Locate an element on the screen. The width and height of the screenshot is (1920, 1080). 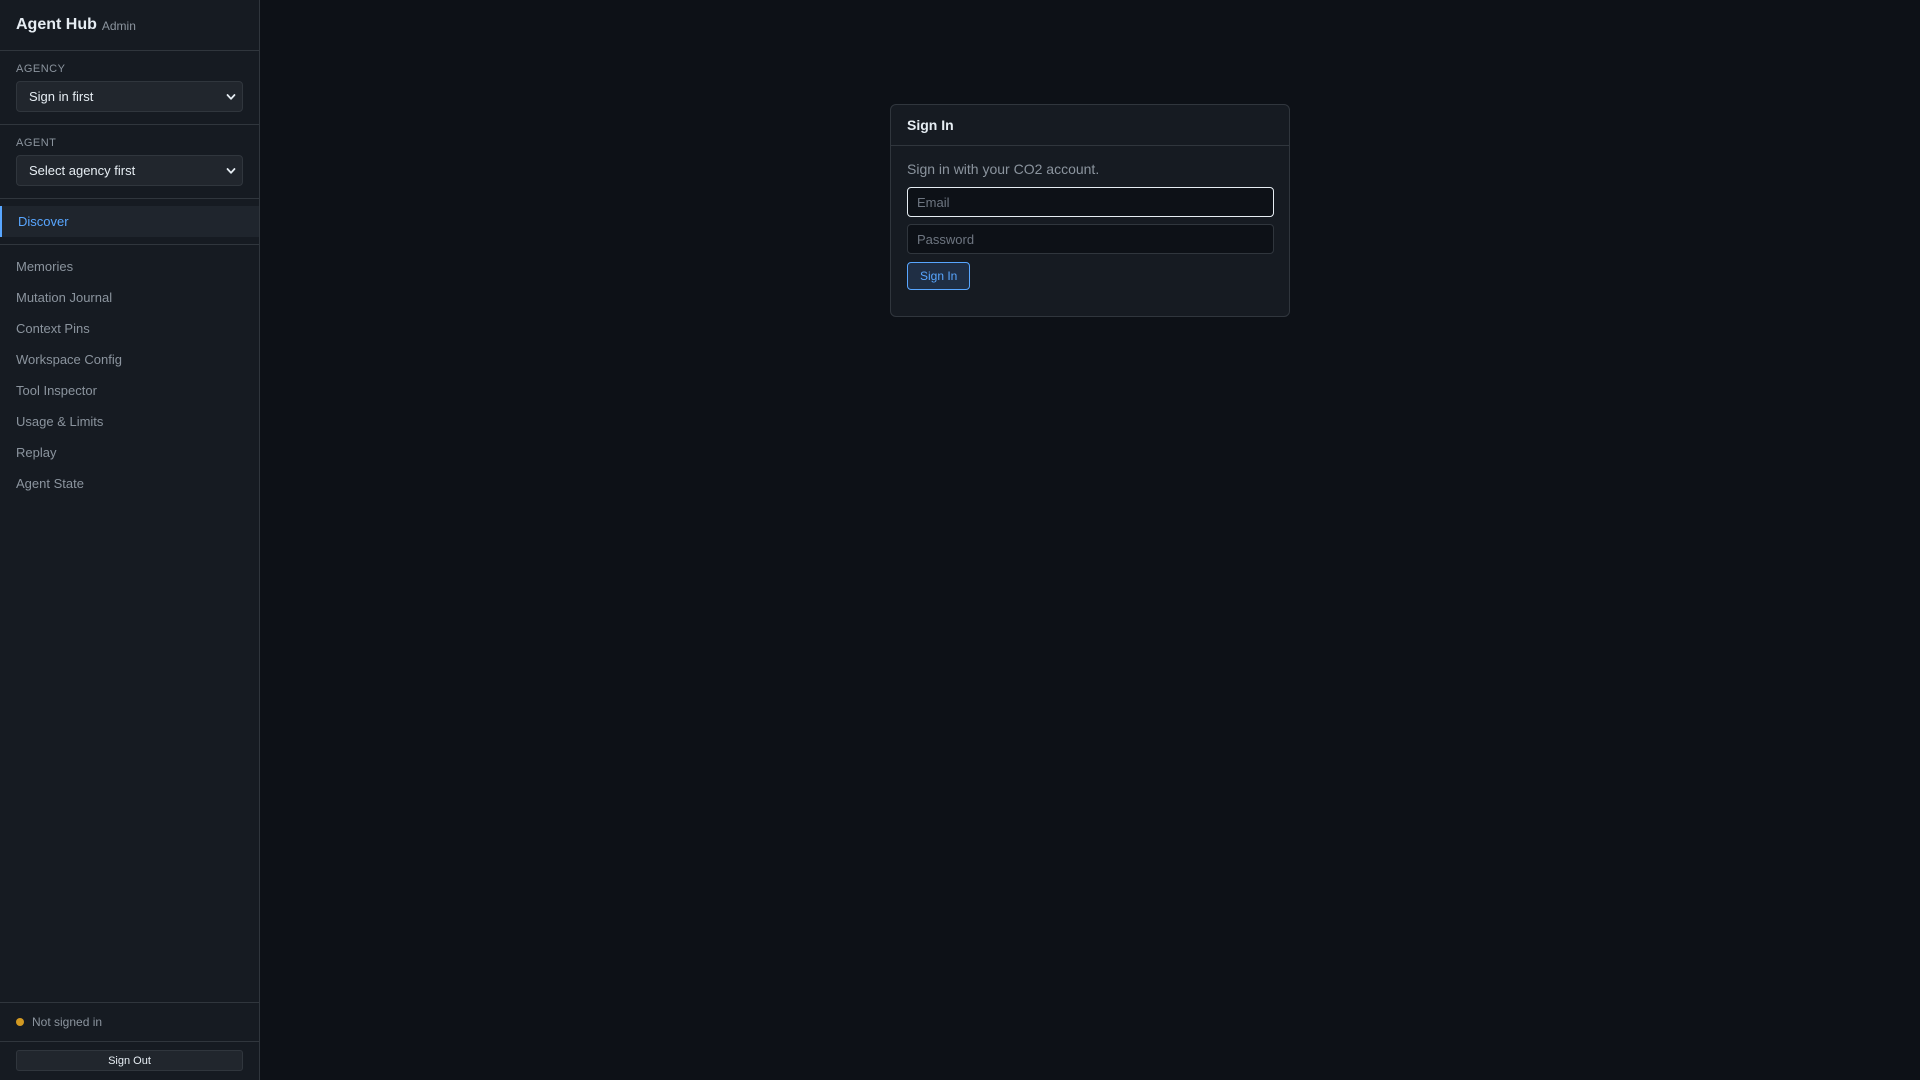
auth-status: Not signed in is located at coordinates (129, 1021).